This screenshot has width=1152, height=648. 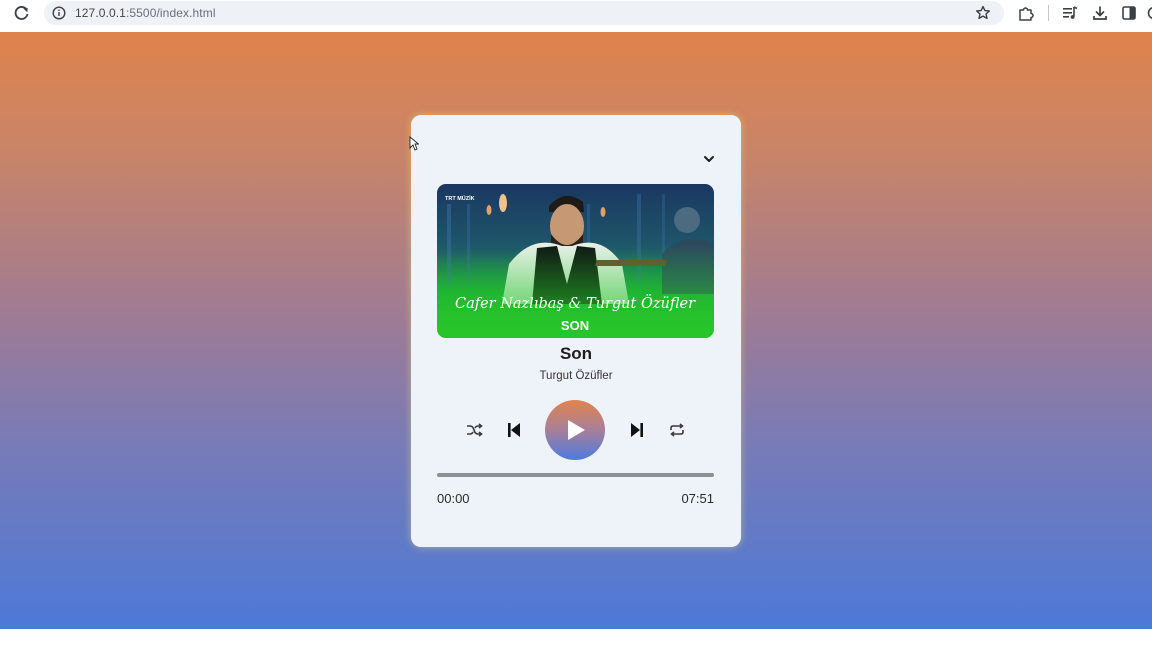 I want to click on skip-next-icon, so click(x=637, y=430).